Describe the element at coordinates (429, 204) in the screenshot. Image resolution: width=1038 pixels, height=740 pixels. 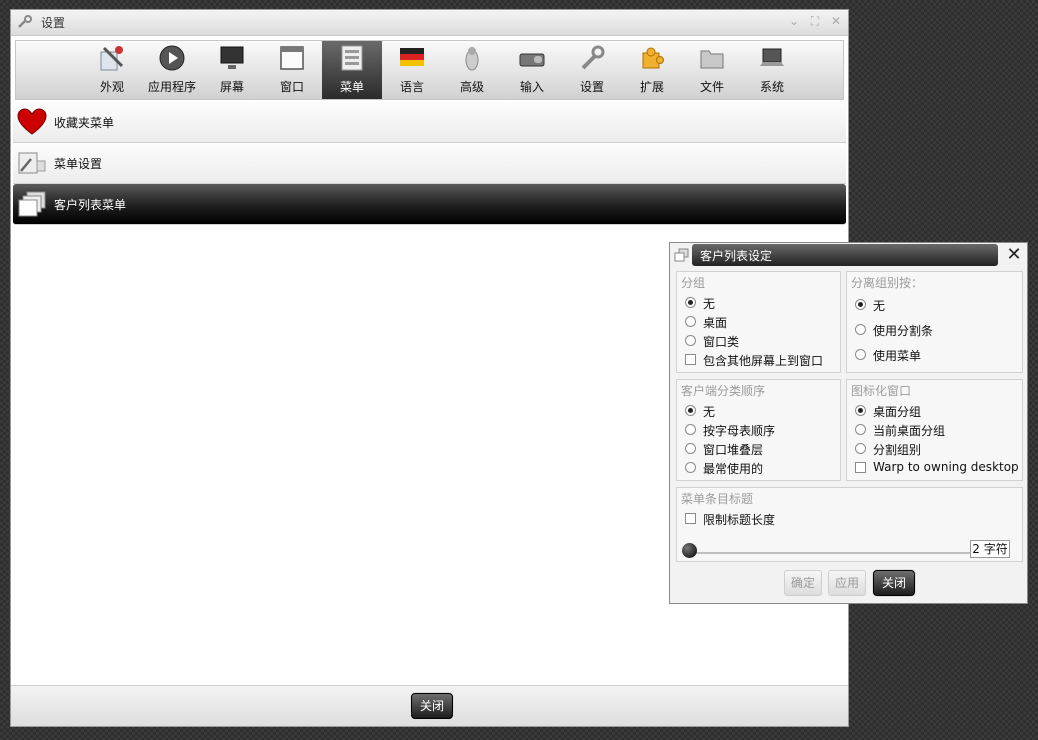
I see `list-item-client-list-menu: 客户列表菜单` at that location.